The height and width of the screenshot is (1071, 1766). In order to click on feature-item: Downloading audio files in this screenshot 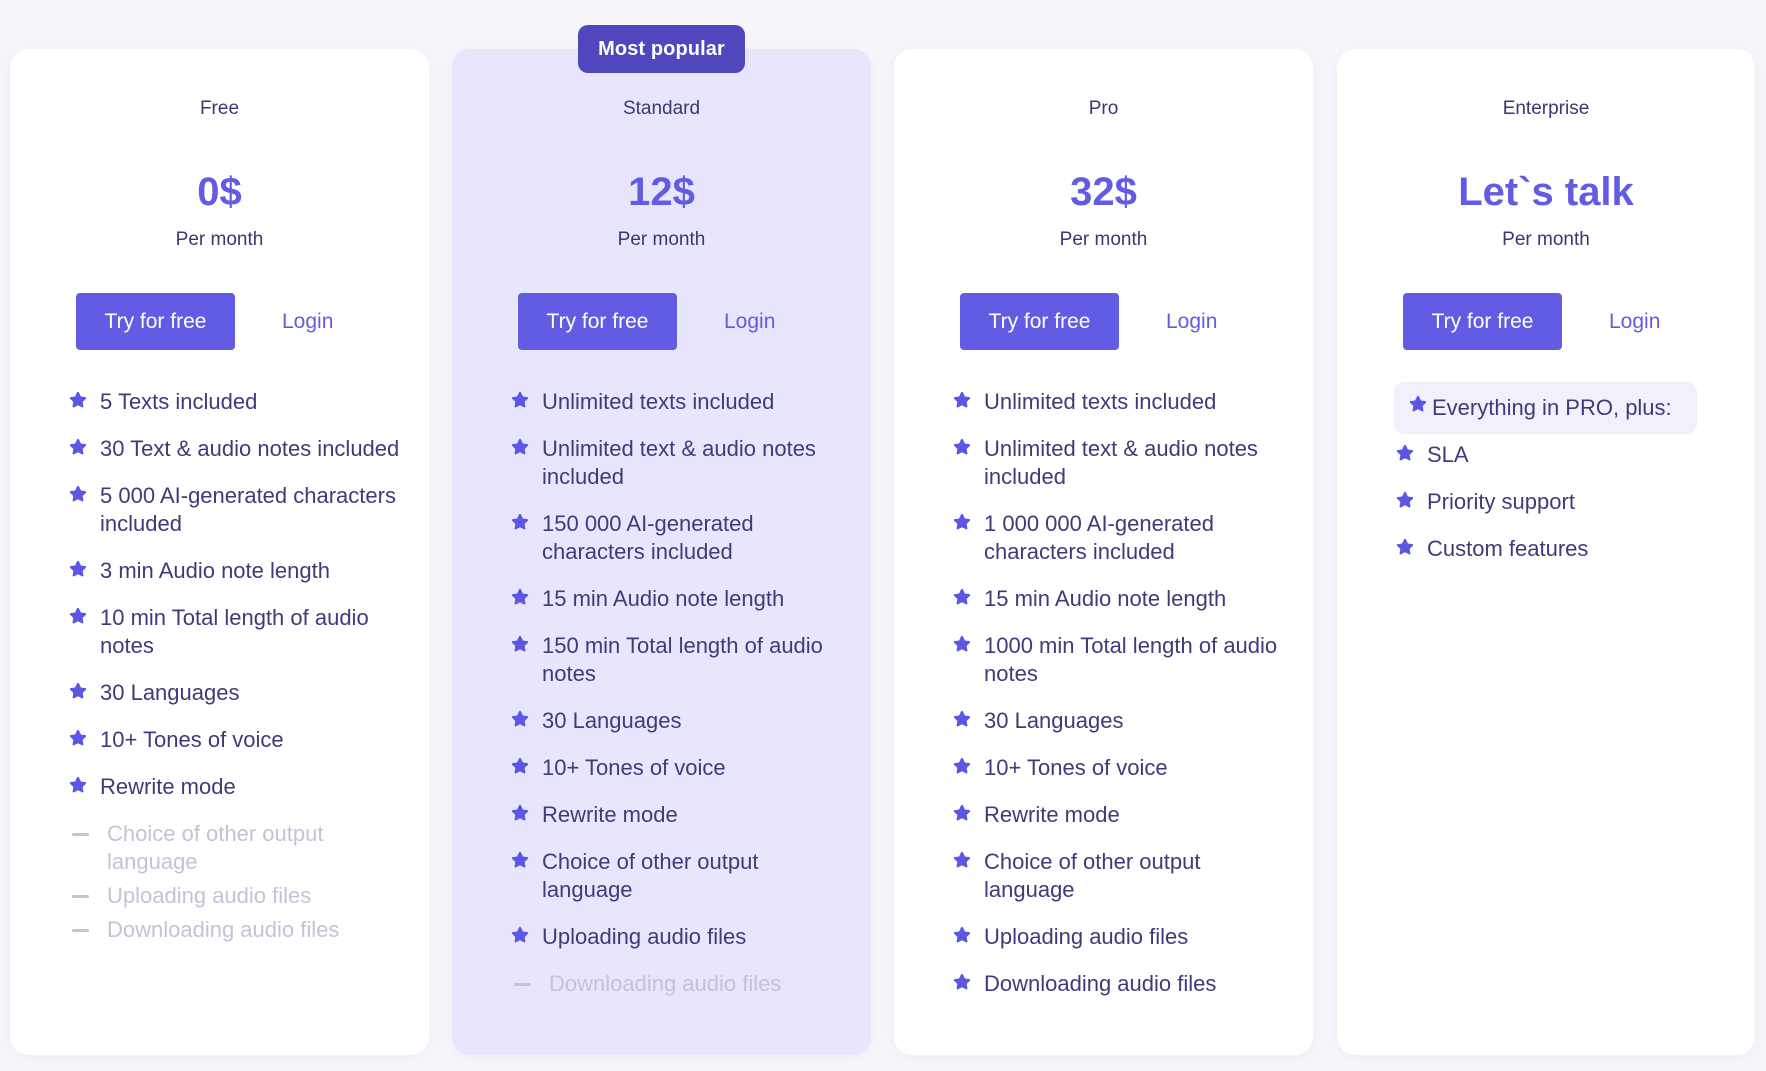, I will do `click(1120, 984)`.